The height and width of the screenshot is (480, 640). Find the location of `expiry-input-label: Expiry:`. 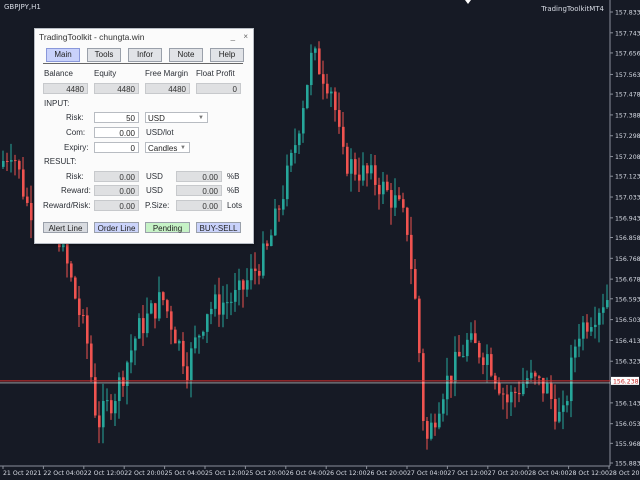

expiry-input-label: Expiry: is located at coordinates (76, 147).